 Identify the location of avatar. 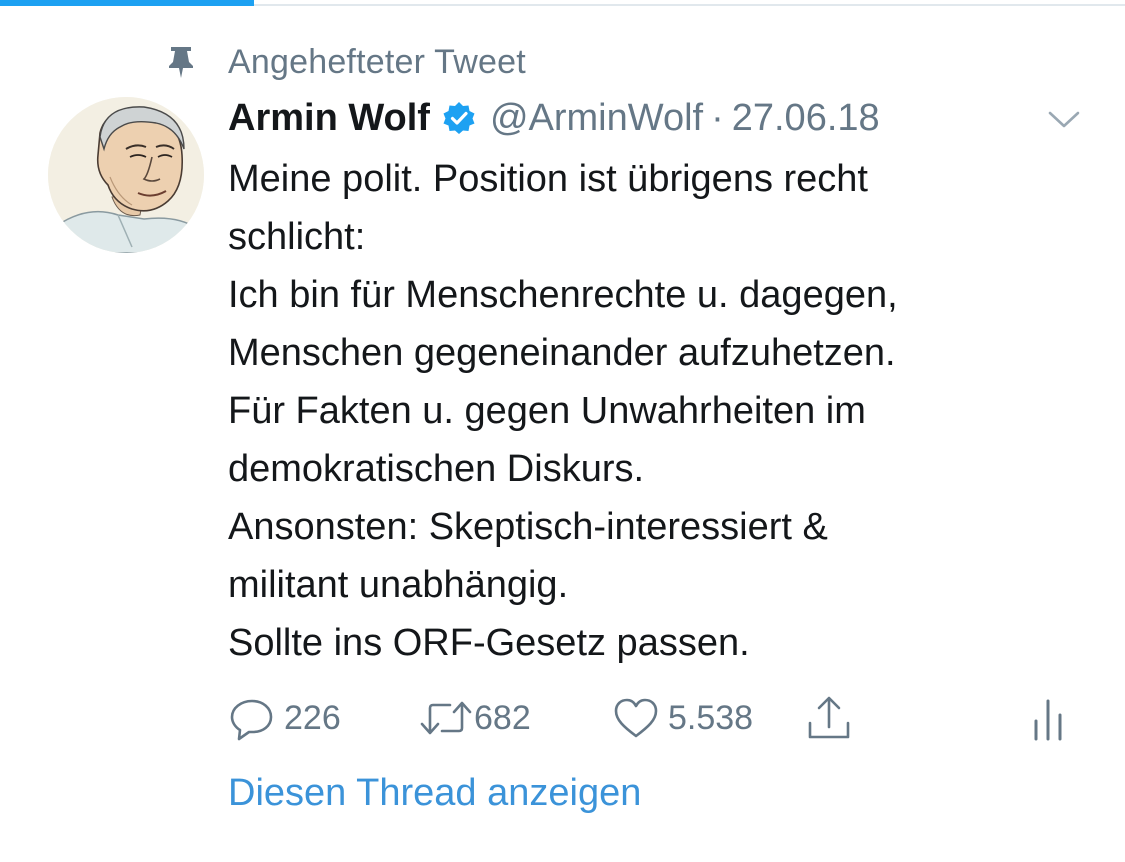
(126, 175).